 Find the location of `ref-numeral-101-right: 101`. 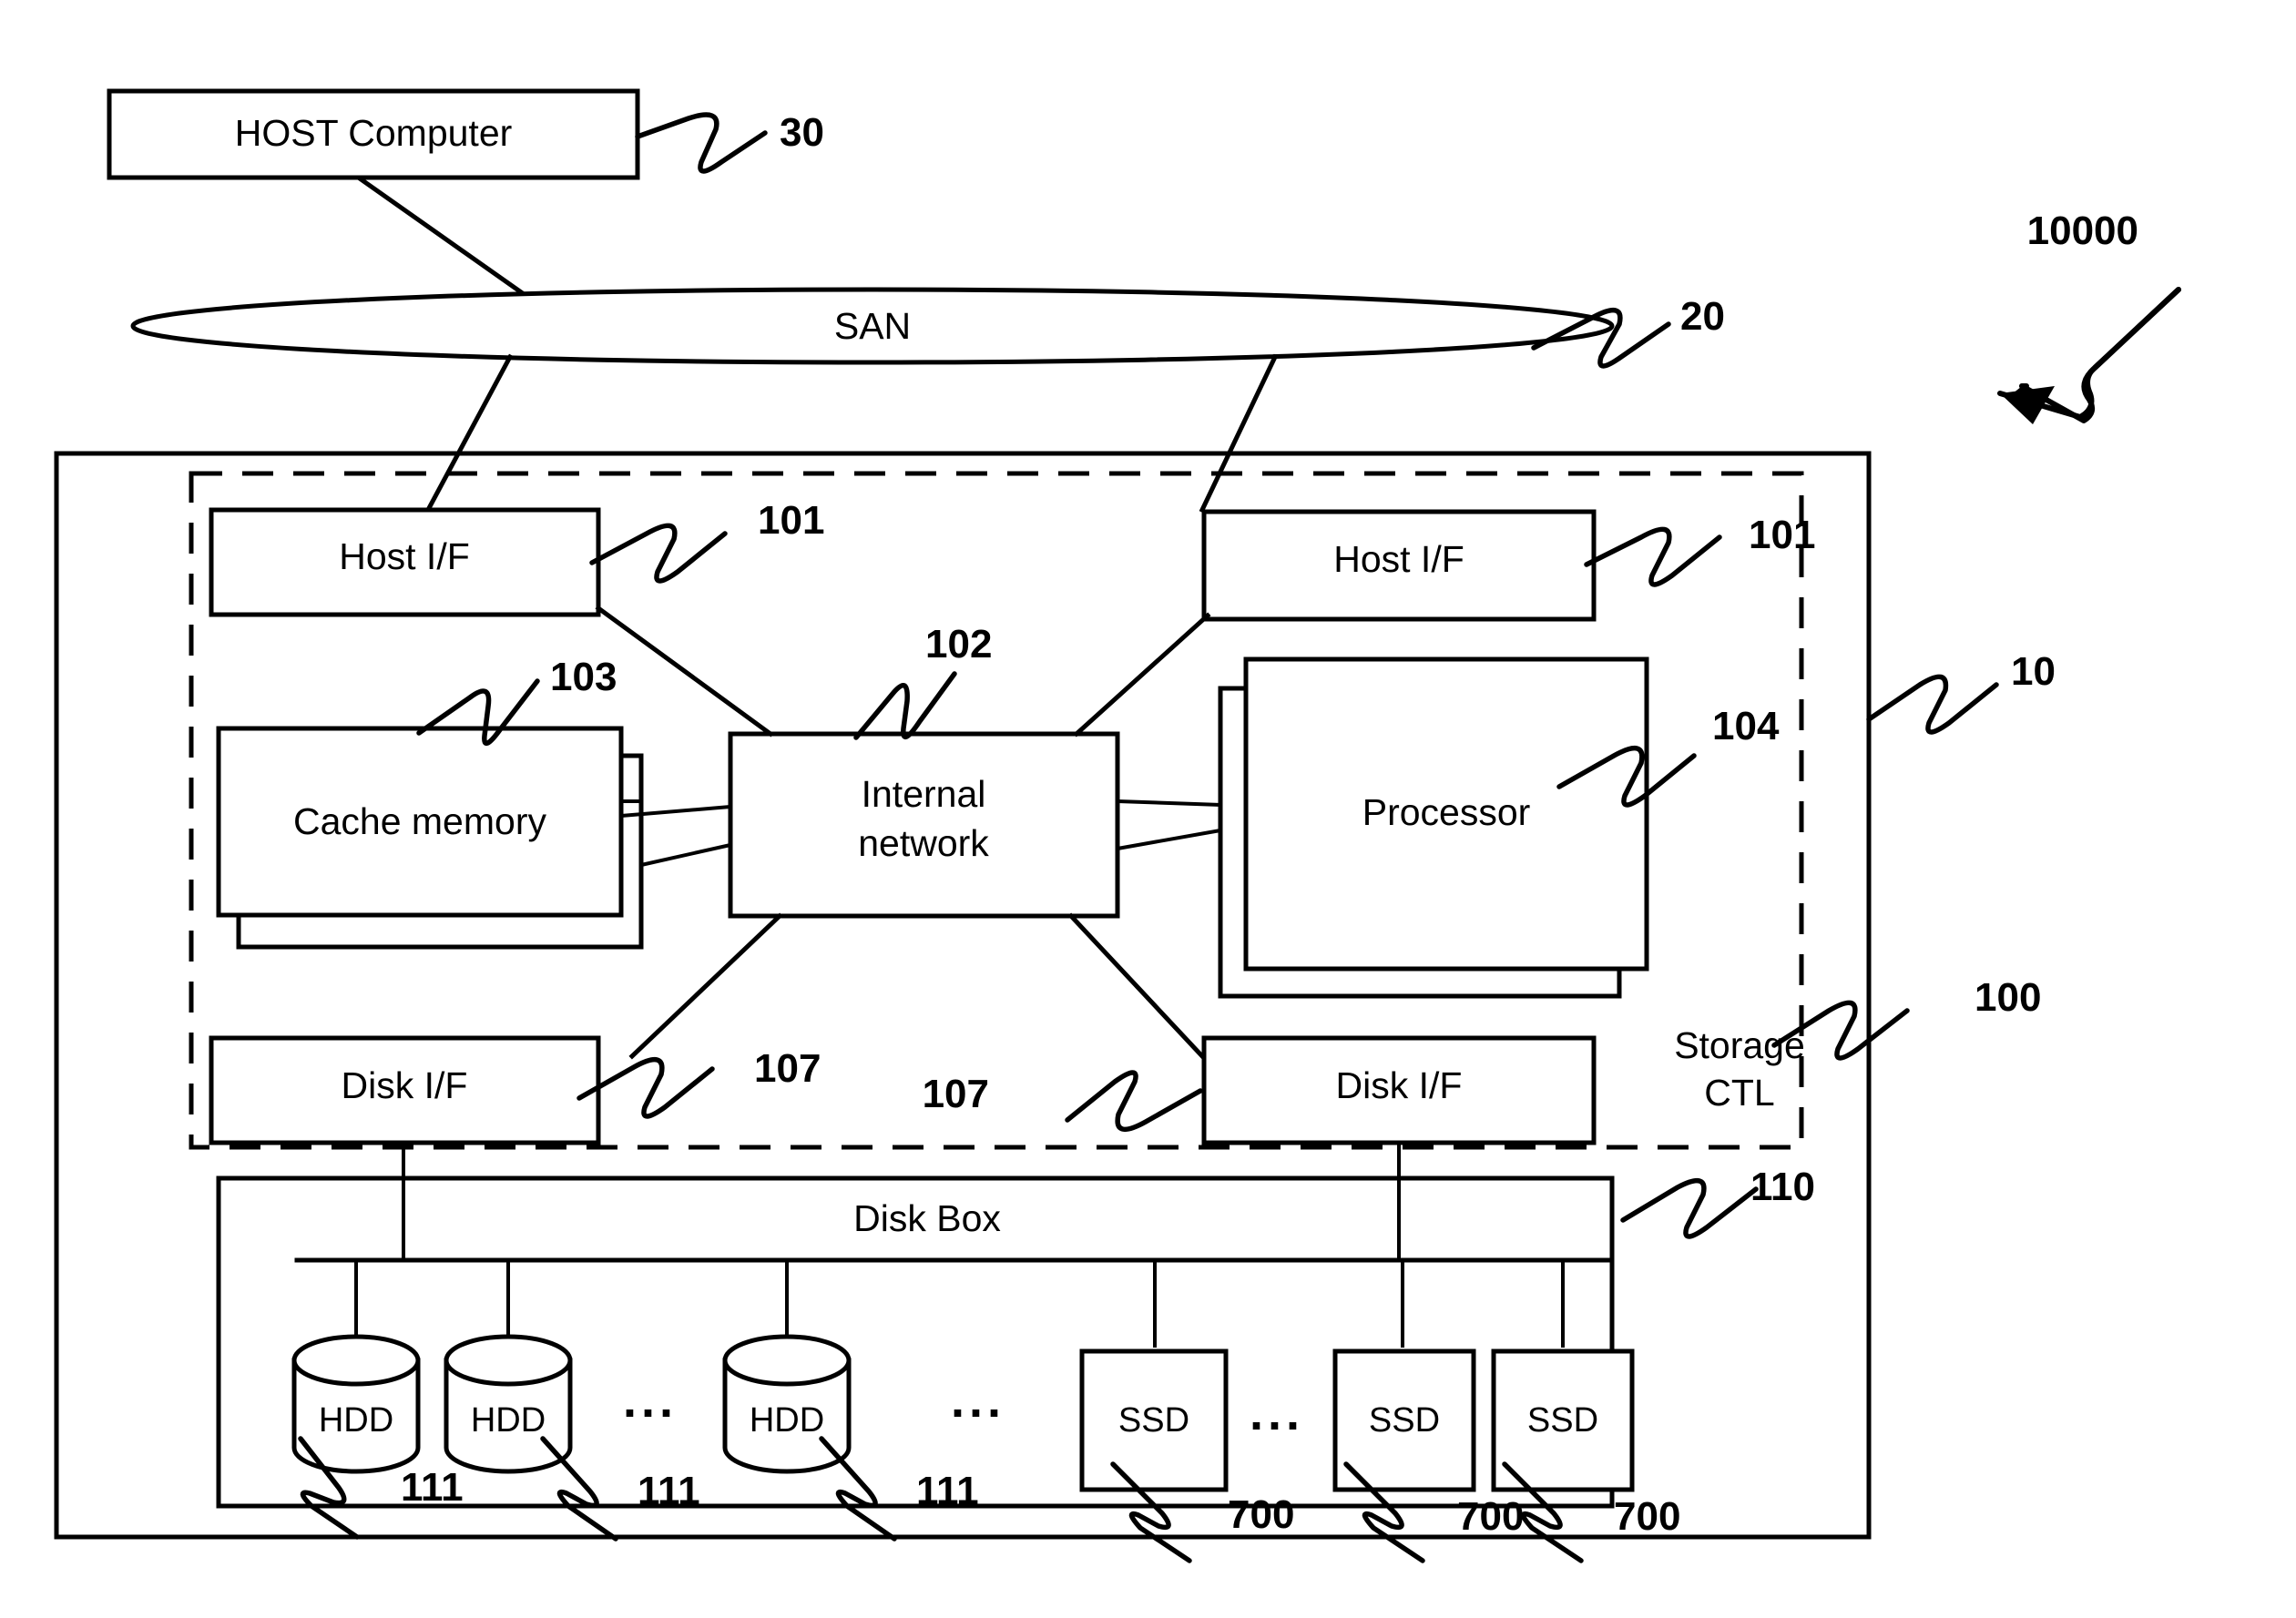

ref-numeral-101-right: 101 is located at coordinates (1782, 535).